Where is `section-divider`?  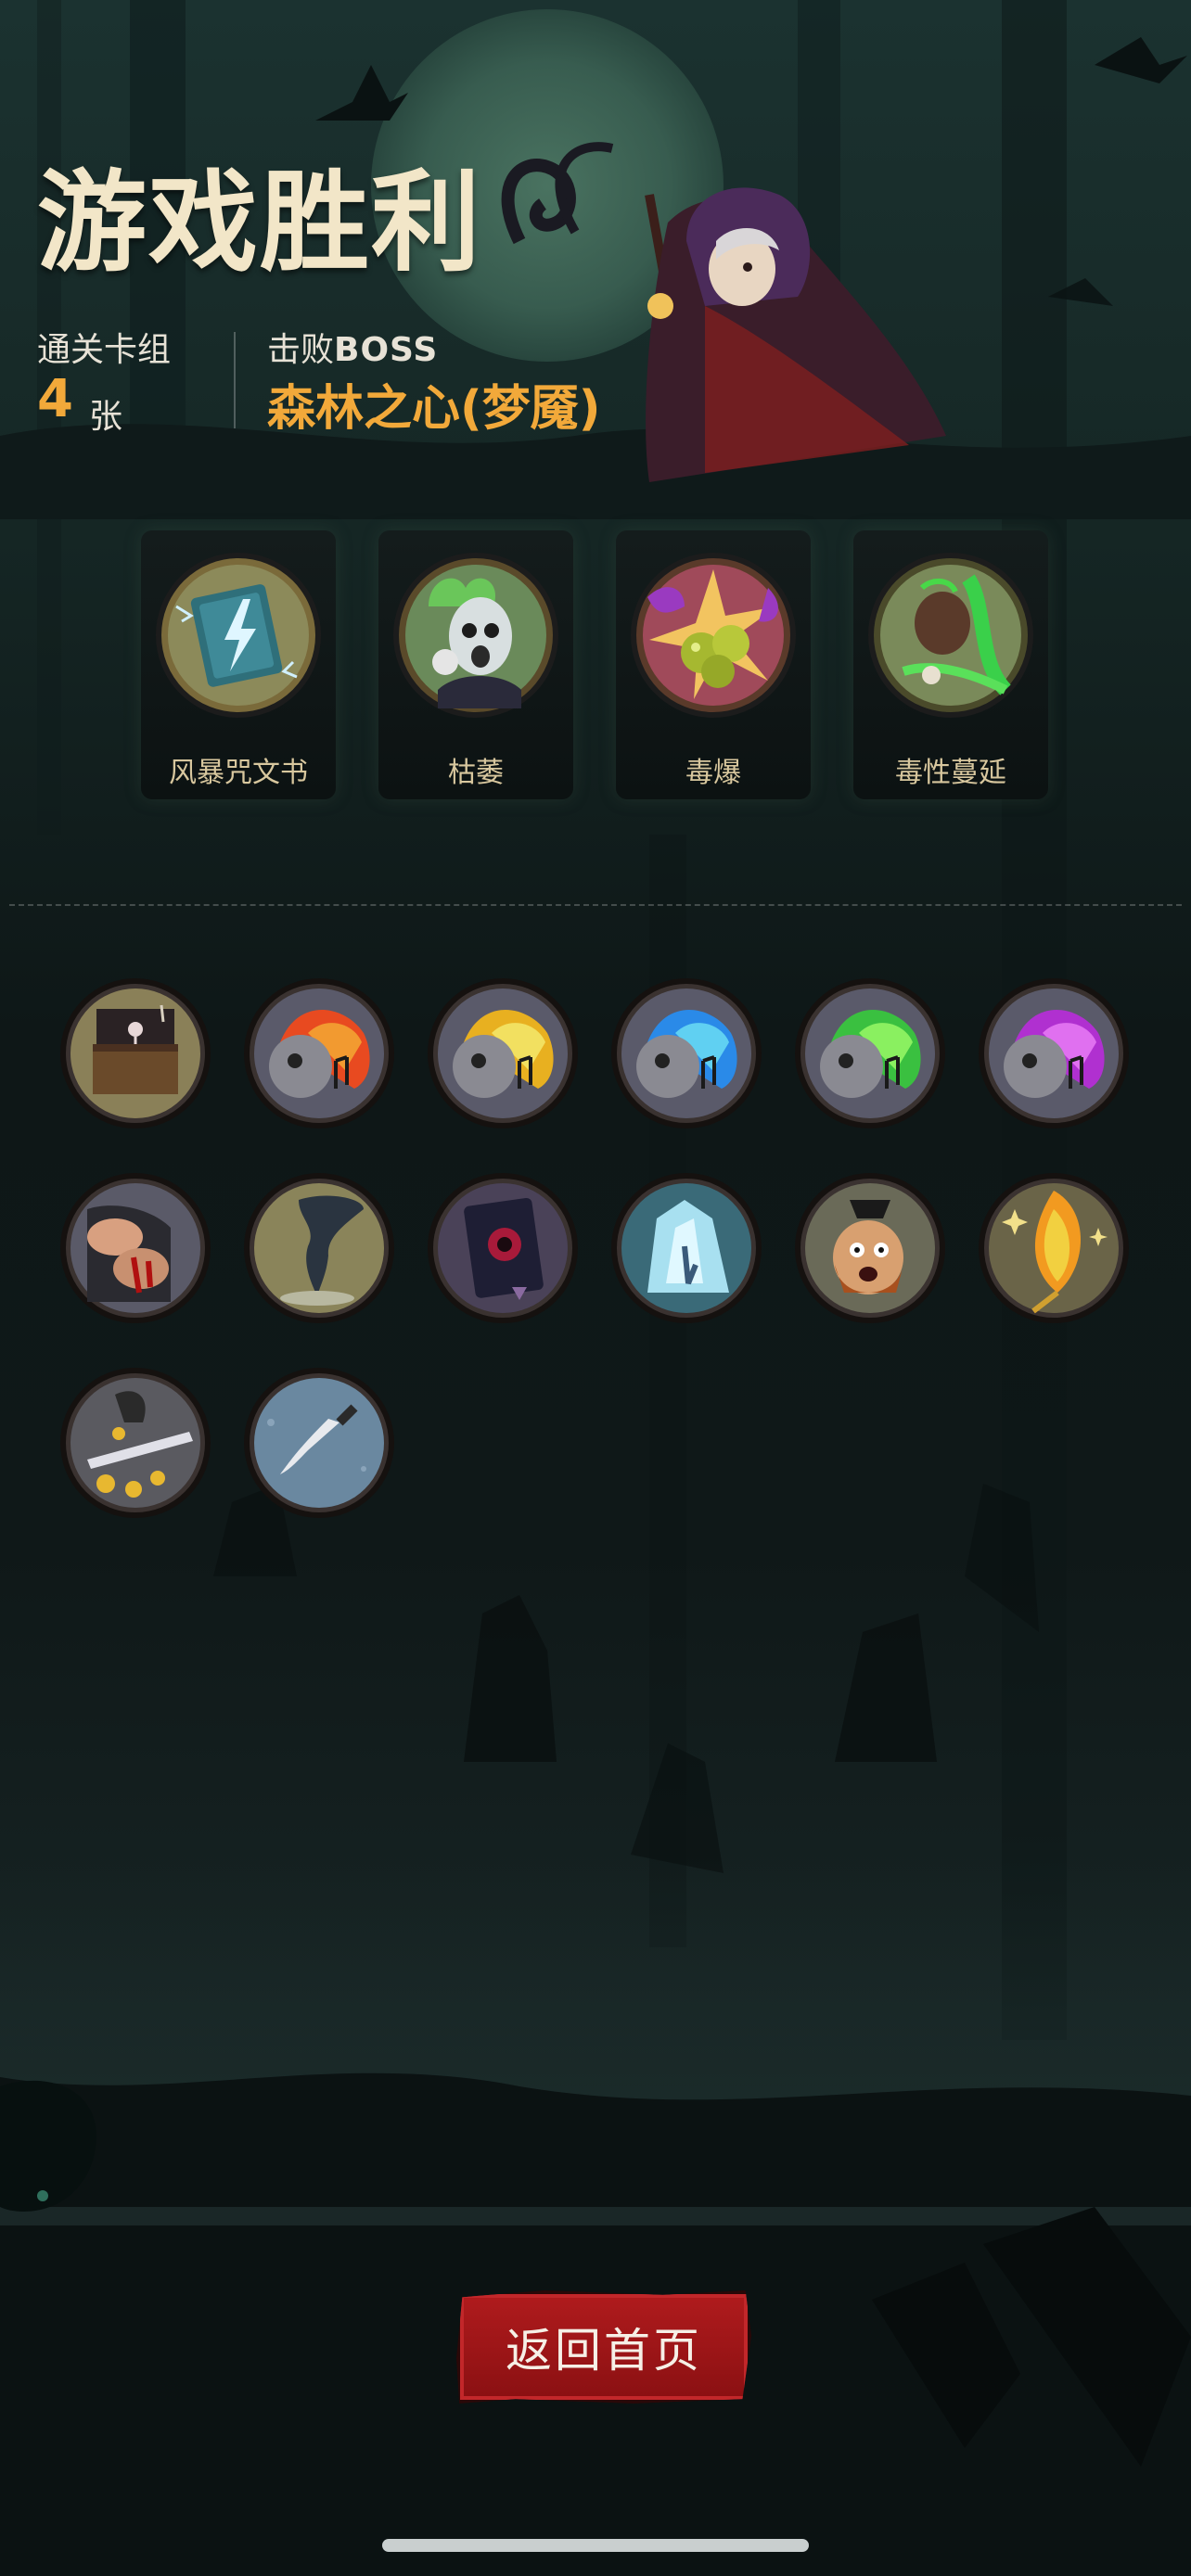
section-divider is located at coordinates (595, 905).